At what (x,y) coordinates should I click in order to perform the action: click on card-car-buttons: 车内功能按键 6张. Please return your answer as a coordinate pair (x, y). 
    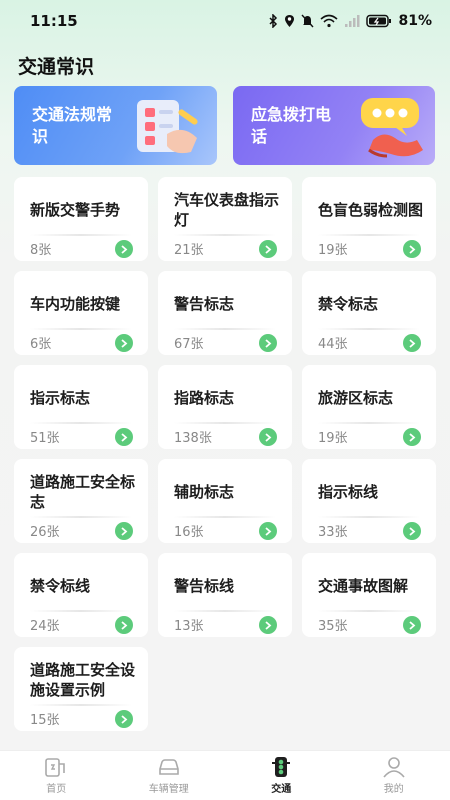
    Looking at the image, I should click on (81, 313).